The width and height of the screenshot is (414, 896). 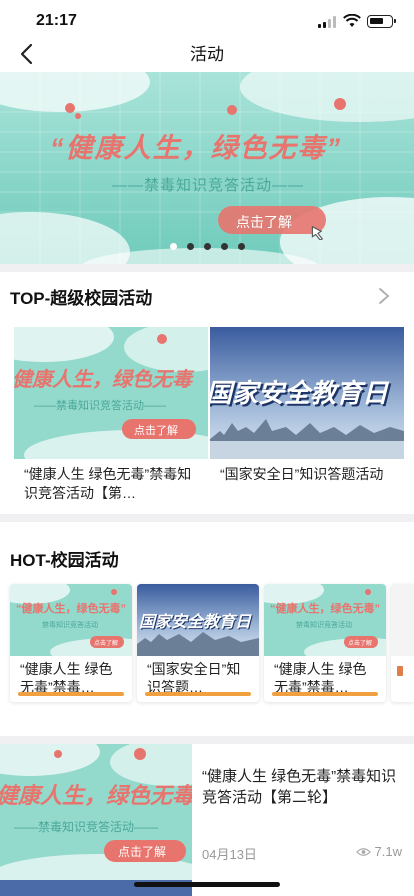 What do you see at coordinates (302, 474) in the screenshot?
I see `card-caption: “国家安全日”知识答题活动` at bounding box center [302, 474].